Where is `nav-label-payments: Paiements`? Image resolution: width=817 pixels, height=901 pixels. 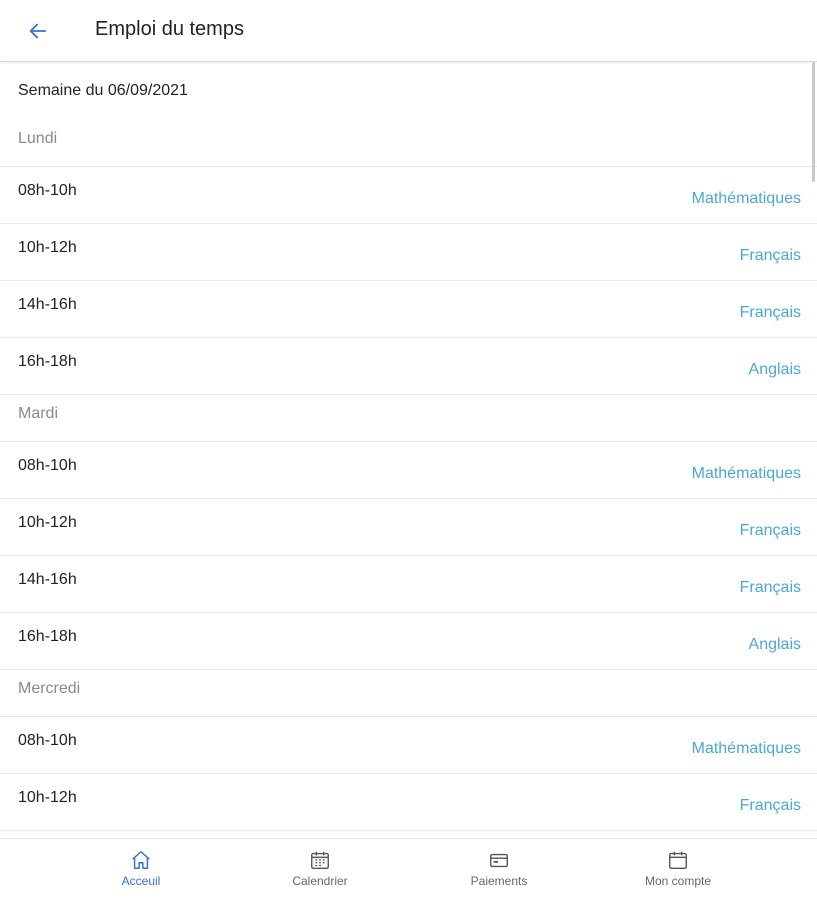 nav-label-payments: Paiements is located at coordinates (499, 881).